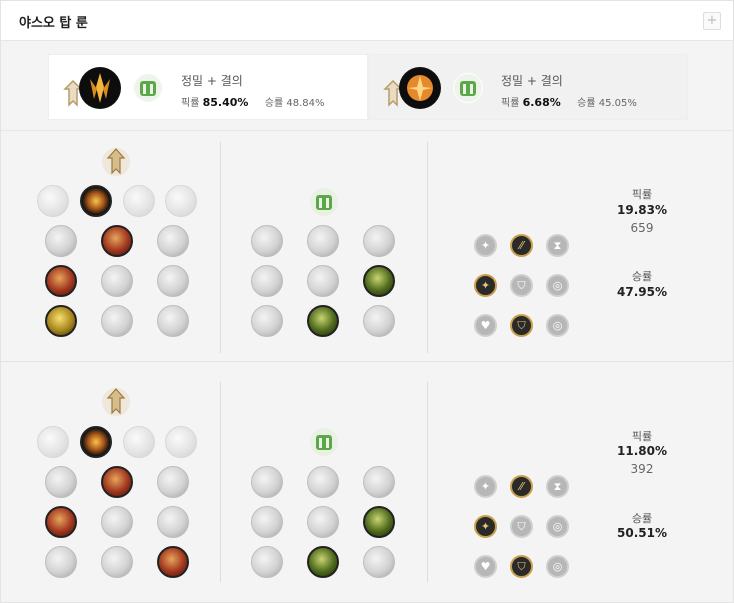 The width and height of the screenshot is (734, 603). Describe the element at coordinates (642, 469) in the screenshot. I see `game-count: 392` at that location.